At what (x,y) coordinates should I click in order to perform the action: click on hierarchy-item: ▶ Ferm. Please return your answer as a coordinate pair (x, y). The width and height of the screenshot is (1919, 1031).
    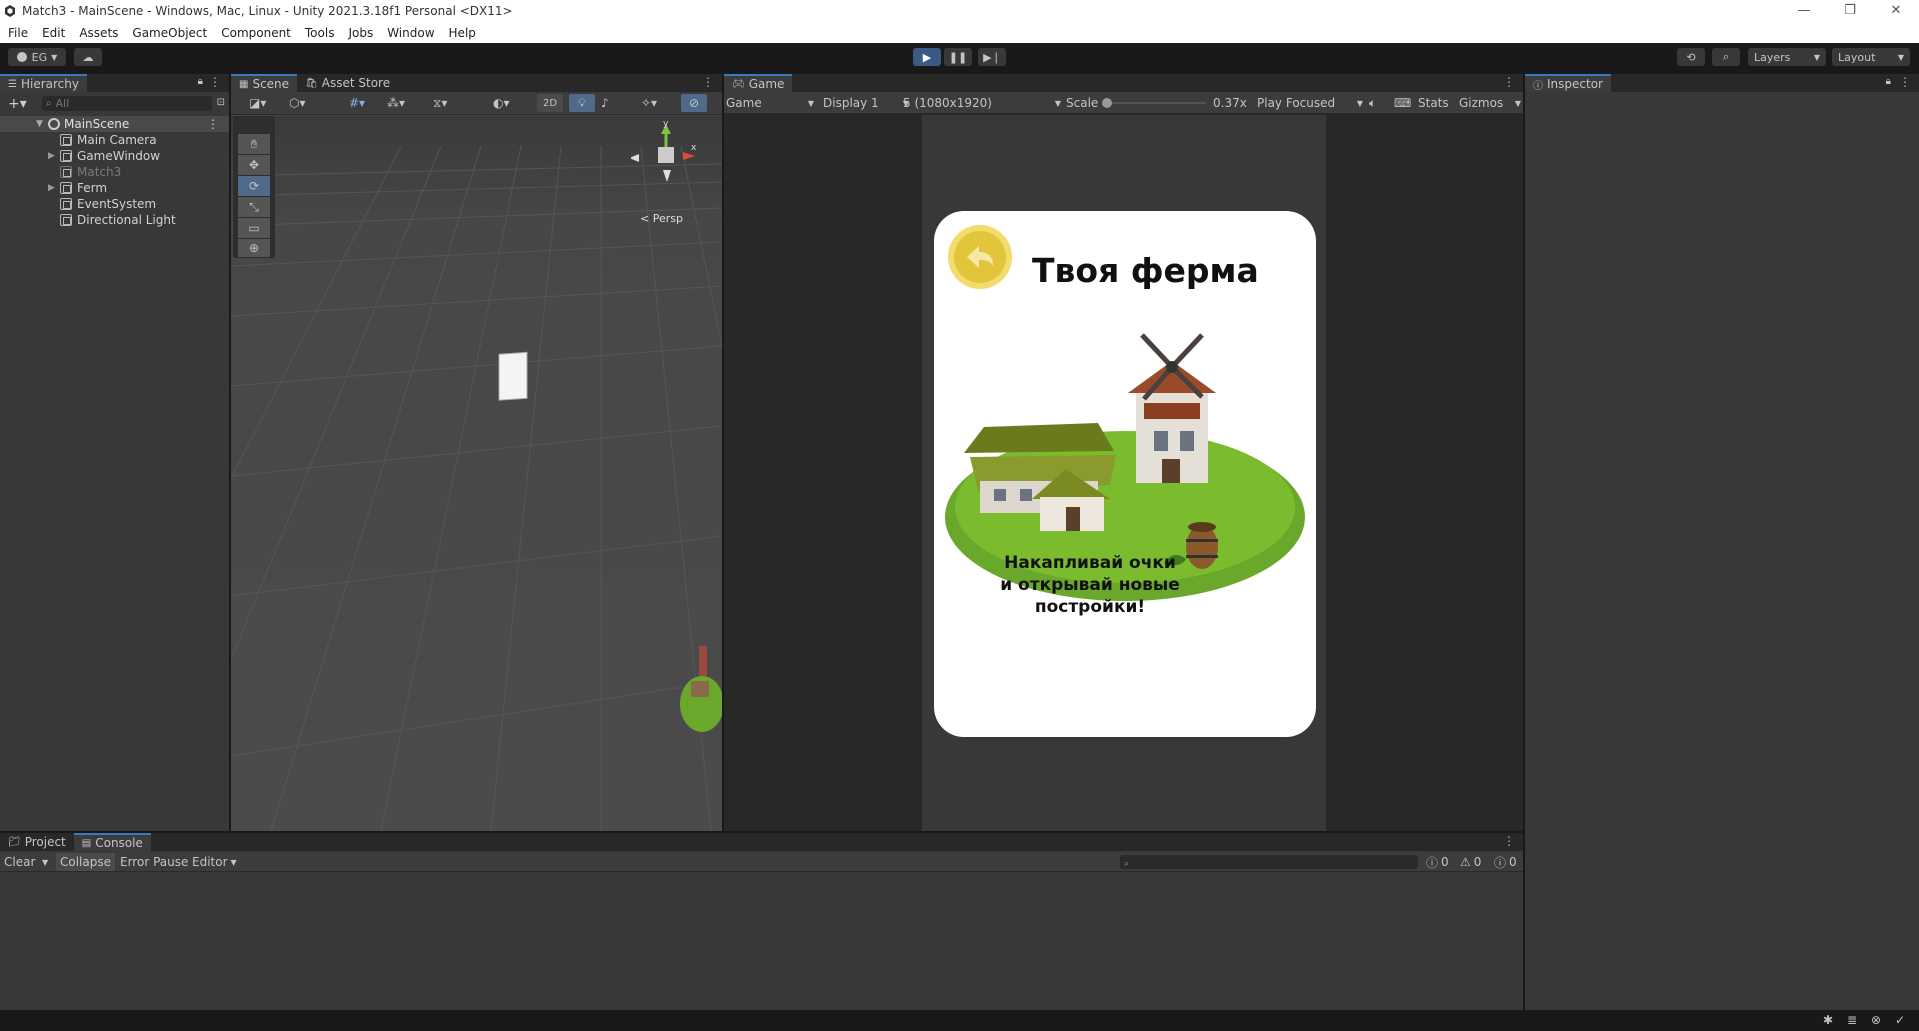
    Looking at the image, I should click on (53, 188).